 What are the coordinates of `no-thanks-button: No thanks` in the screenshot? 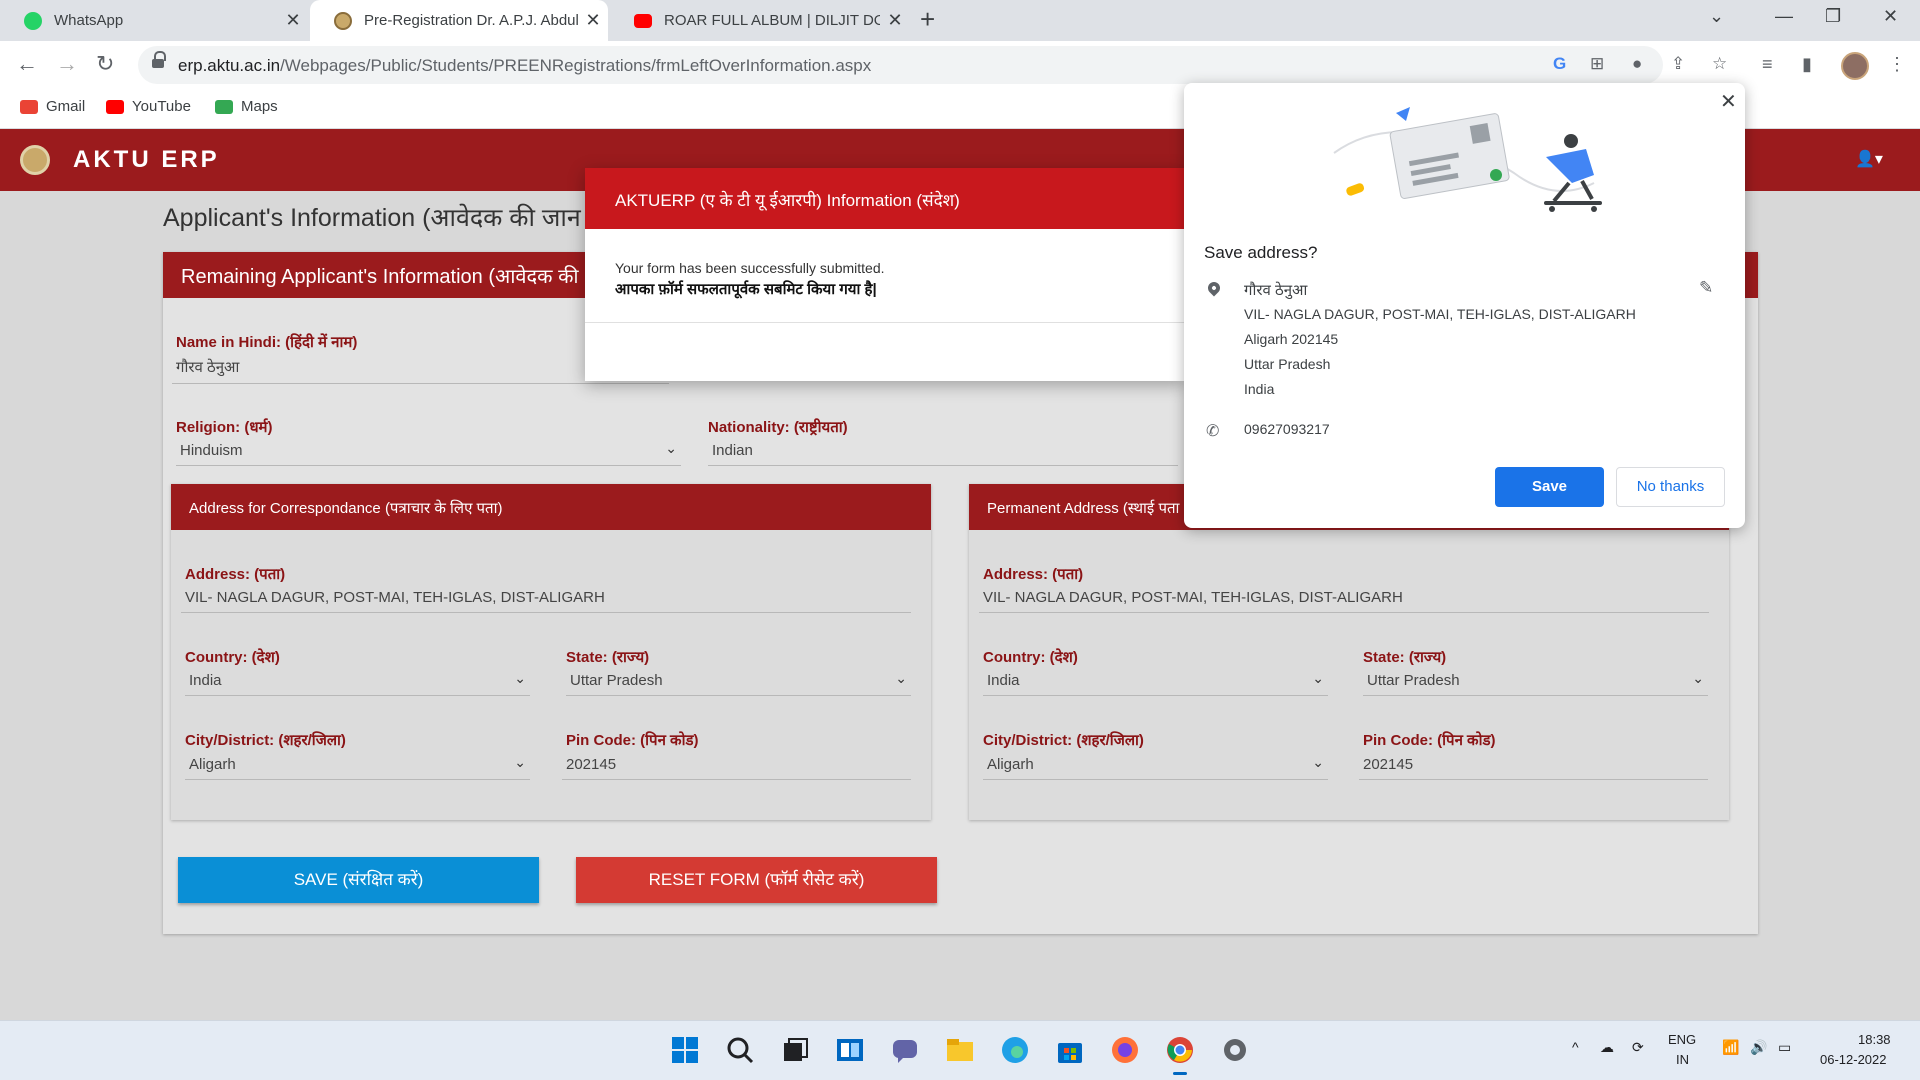 It's located at (1670, 487).